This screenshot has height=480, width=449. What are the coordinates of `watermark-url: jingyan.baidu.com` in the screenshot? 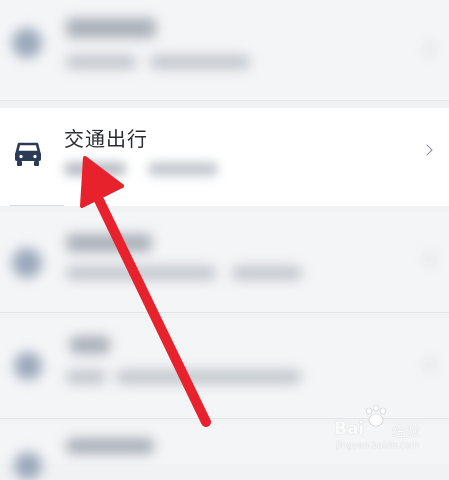 It's located at (378, 446).